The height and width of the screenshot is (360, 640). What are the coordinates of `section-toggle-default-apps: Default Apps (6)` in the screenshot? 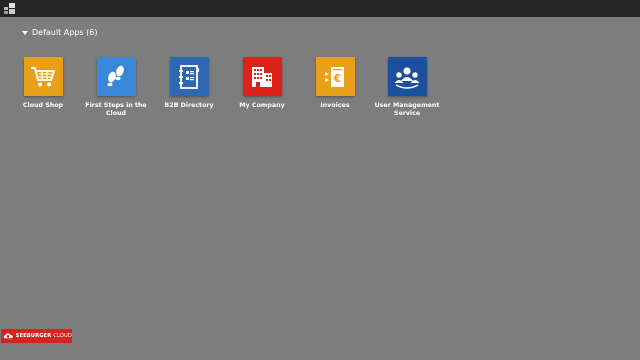 It's located at (59, 32).